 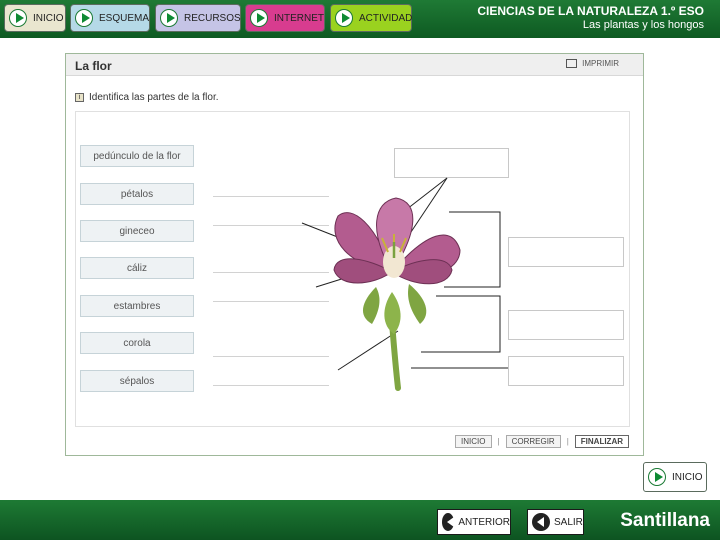 What do you see at coordinates (154, 97) in the screenshot?
I see `instruction-text: Identifica las partes de la flor.` at bounding box center [154, 97].